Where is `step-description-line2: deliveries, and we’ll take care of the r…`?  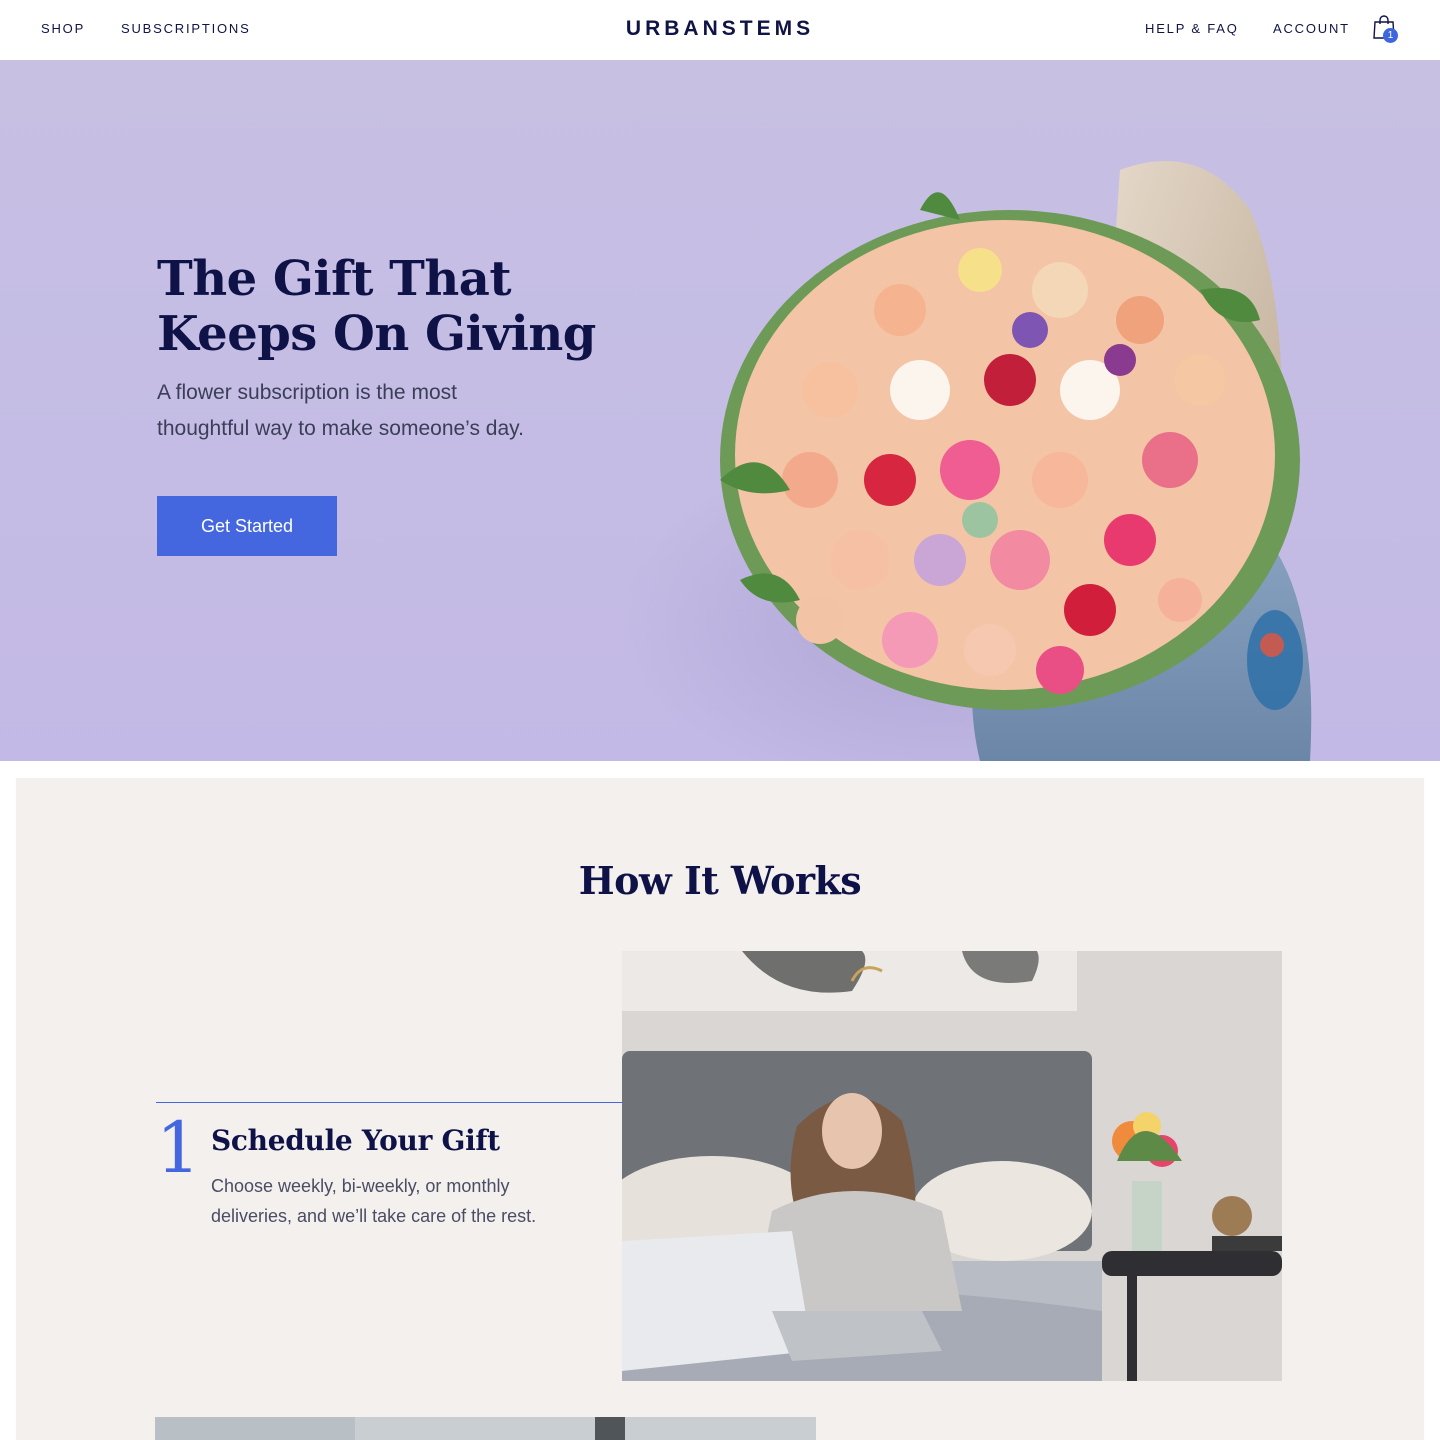 step-description-line2: deliveries, and we’ll take care of the r… is located at coordinates (374, 1216).